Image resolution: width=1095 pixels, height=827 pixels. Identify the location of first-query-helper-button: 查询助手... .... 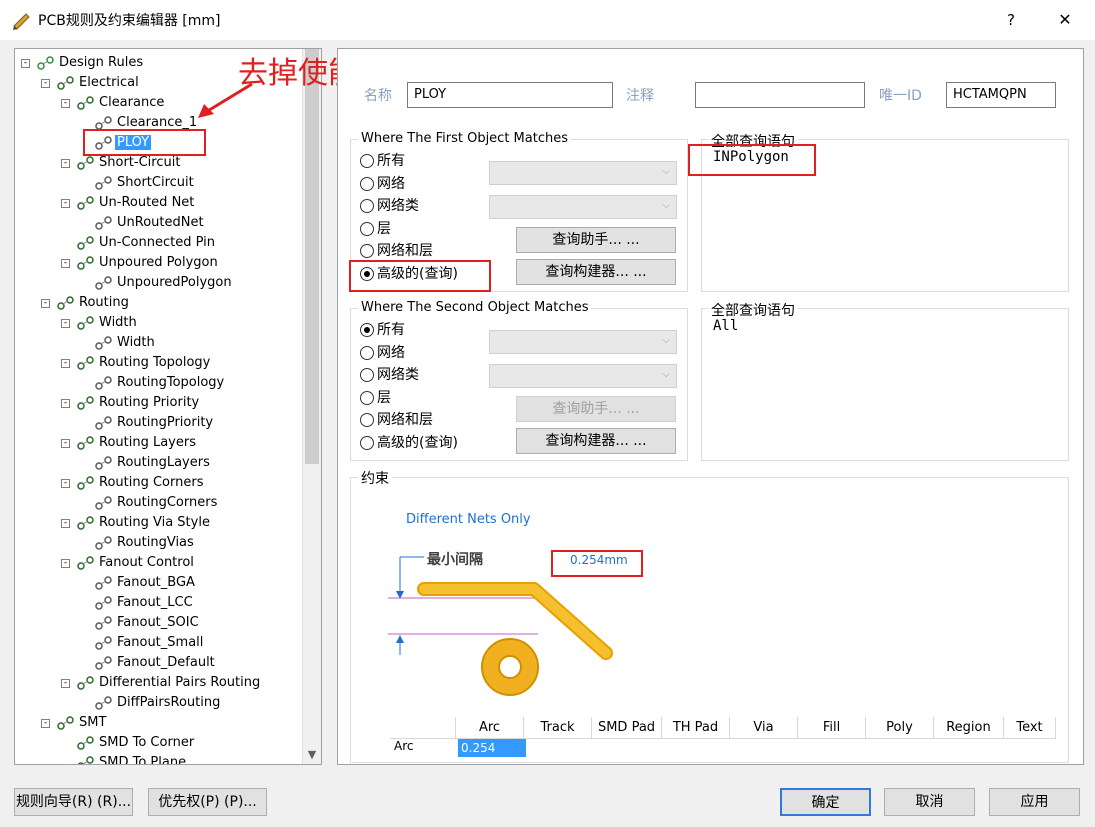
(596, 240).